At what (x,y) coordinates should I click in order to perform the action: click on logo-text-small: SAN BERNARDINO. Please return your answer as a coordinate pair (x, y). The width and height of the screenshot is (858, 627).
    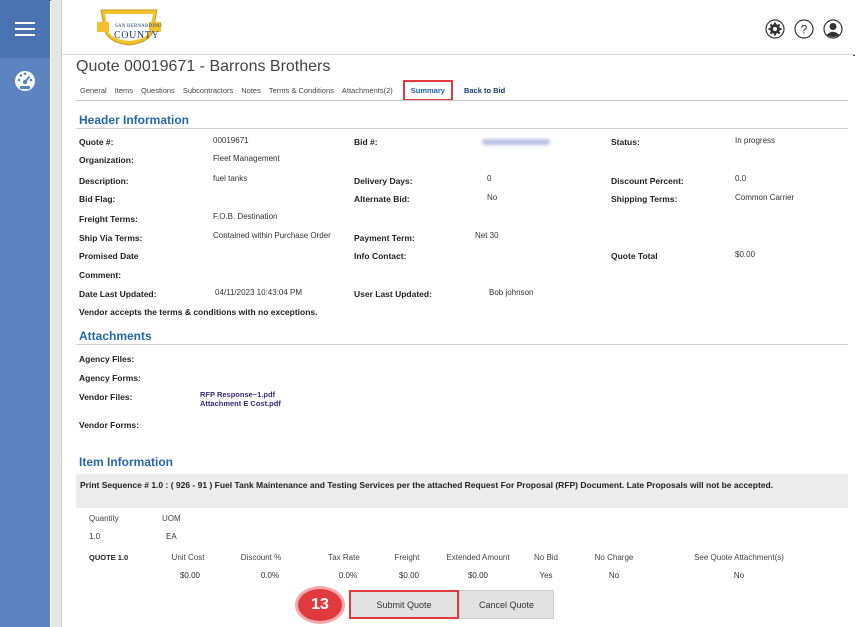
    Looking at the image, I should click on (138, 26).